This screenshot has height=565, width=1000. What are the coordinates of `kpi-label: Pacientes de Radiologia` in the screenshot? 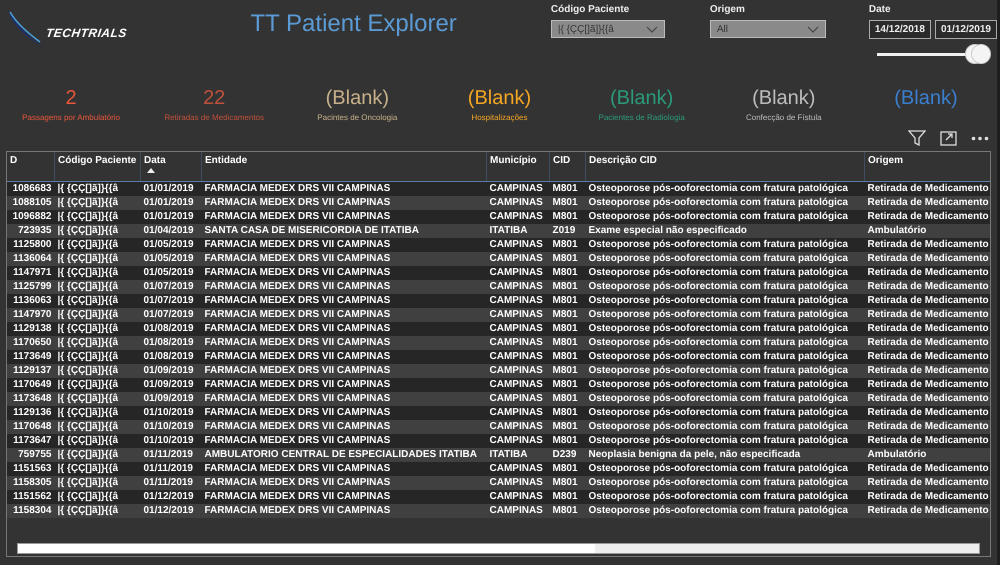 It's located at (641, 117).